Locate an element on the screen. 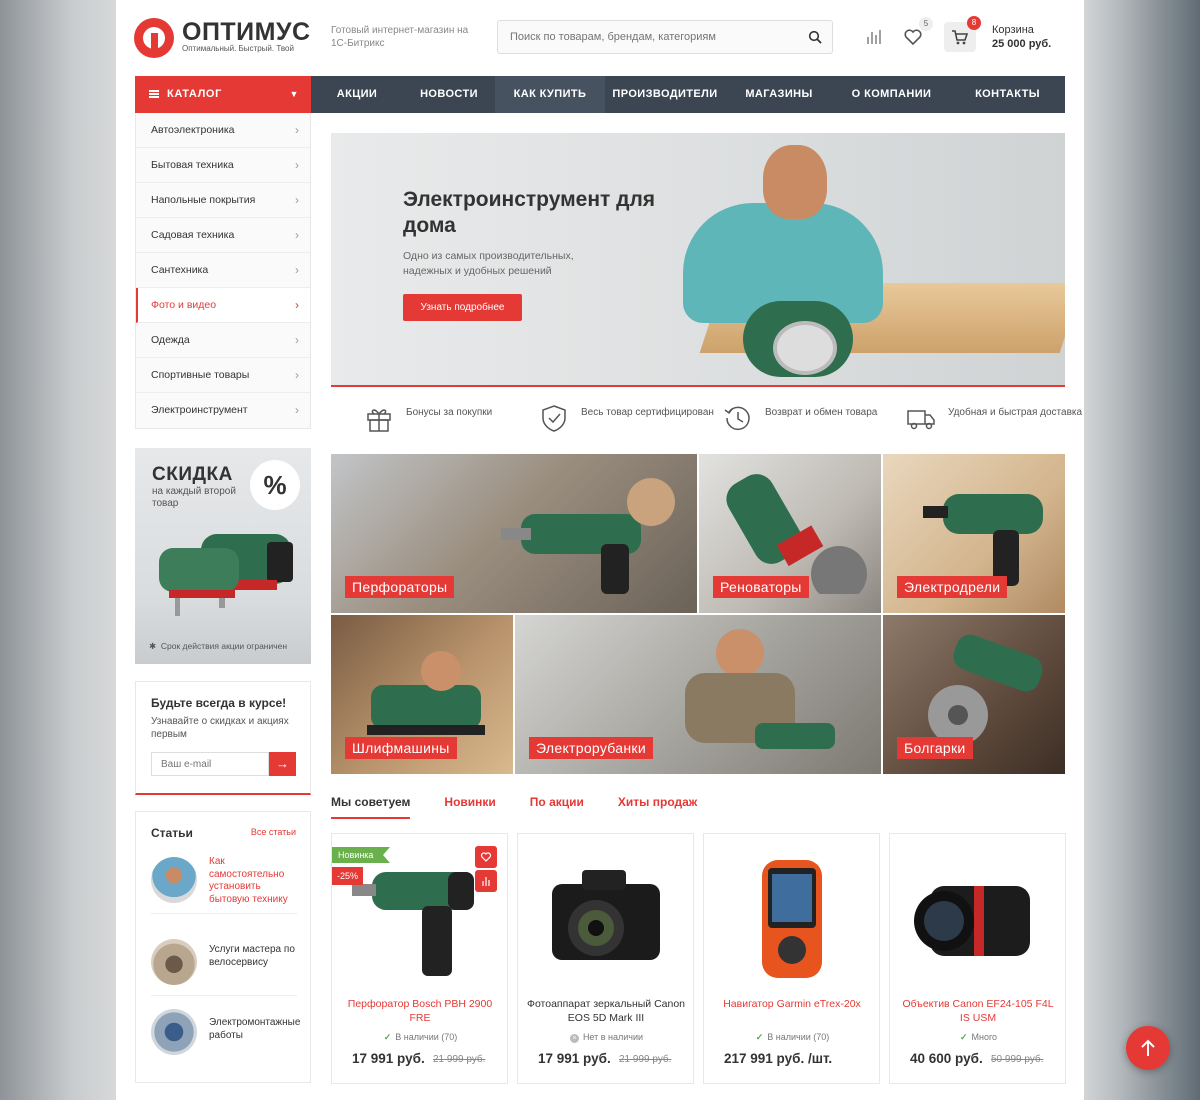 The height and width of the screenshot is (1100, 1200). cart-label: Корзина is located at coordinates (1013, 30).